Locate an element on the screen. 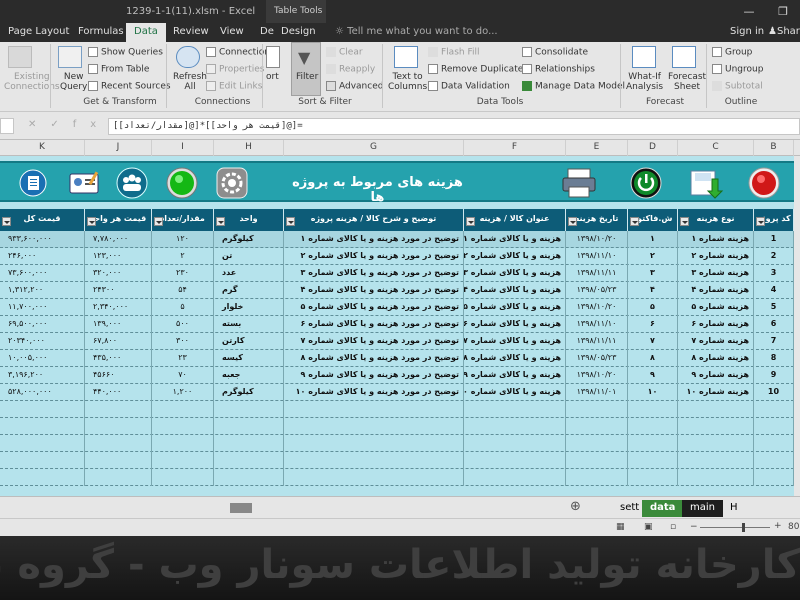  cell-item-title: هزینه و یا کالای شماره ۹ is located at coordinates (515, 375).